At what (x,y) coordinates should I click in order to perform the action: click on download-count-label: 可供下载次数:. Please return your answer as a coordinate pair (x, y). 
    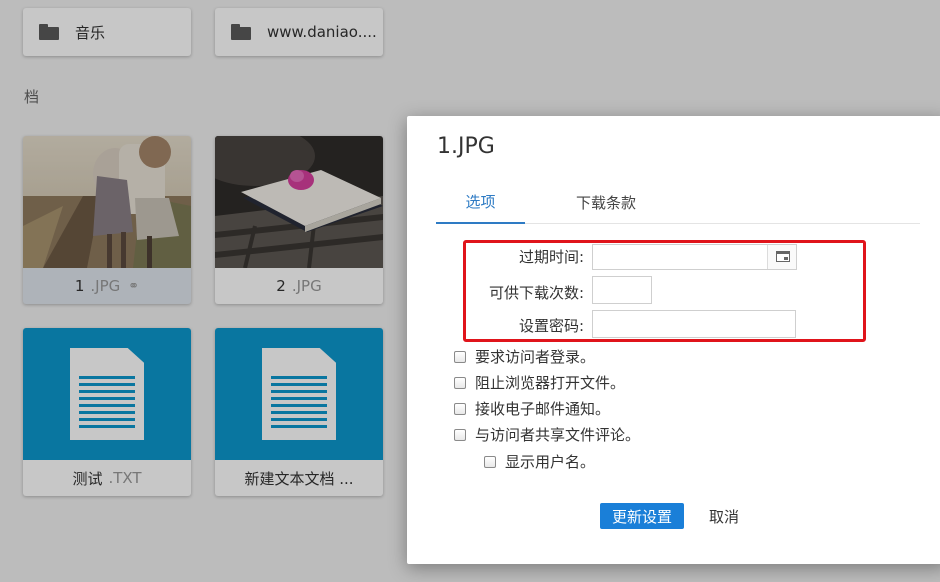
    Looking at the image, I should click on (536, 293).